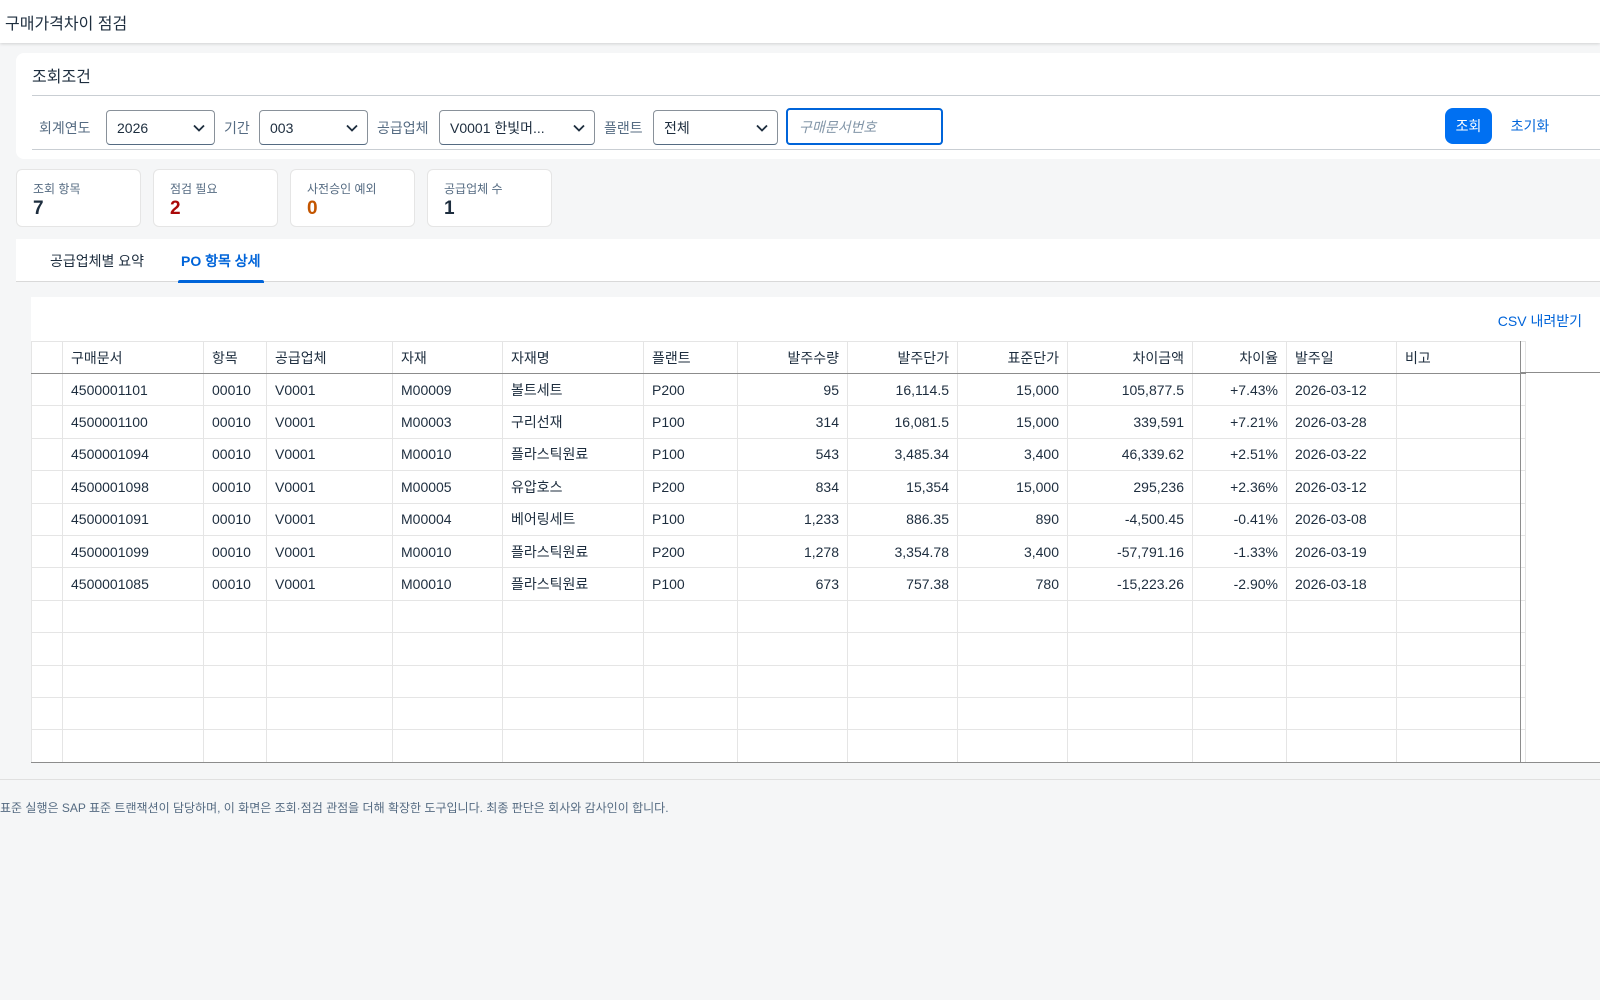  I want to click on column-header: 발주수량, so click(792, 357).